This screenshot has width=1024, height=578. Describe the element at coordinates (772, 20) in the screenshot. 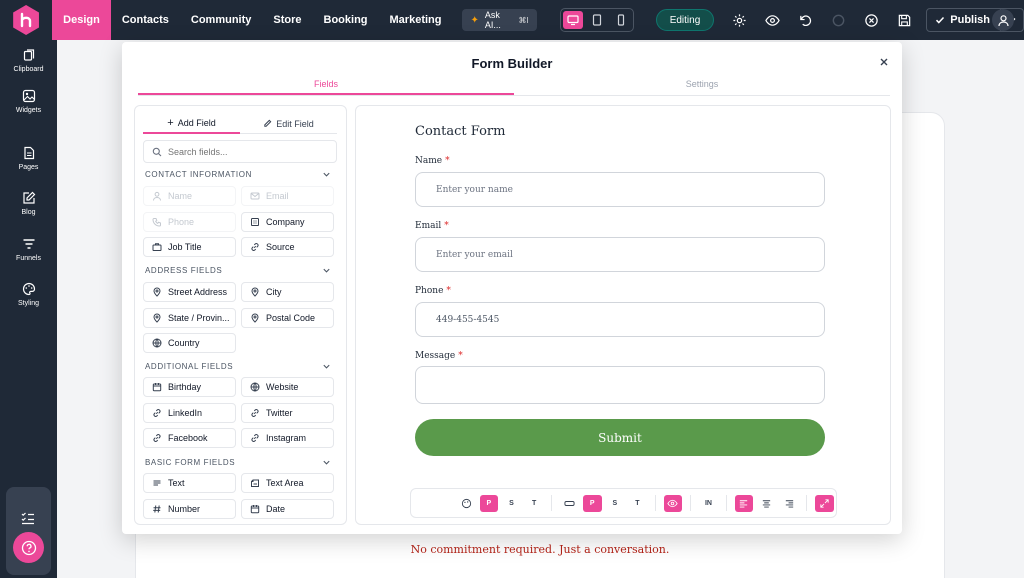

I see `preview-button` at that location.